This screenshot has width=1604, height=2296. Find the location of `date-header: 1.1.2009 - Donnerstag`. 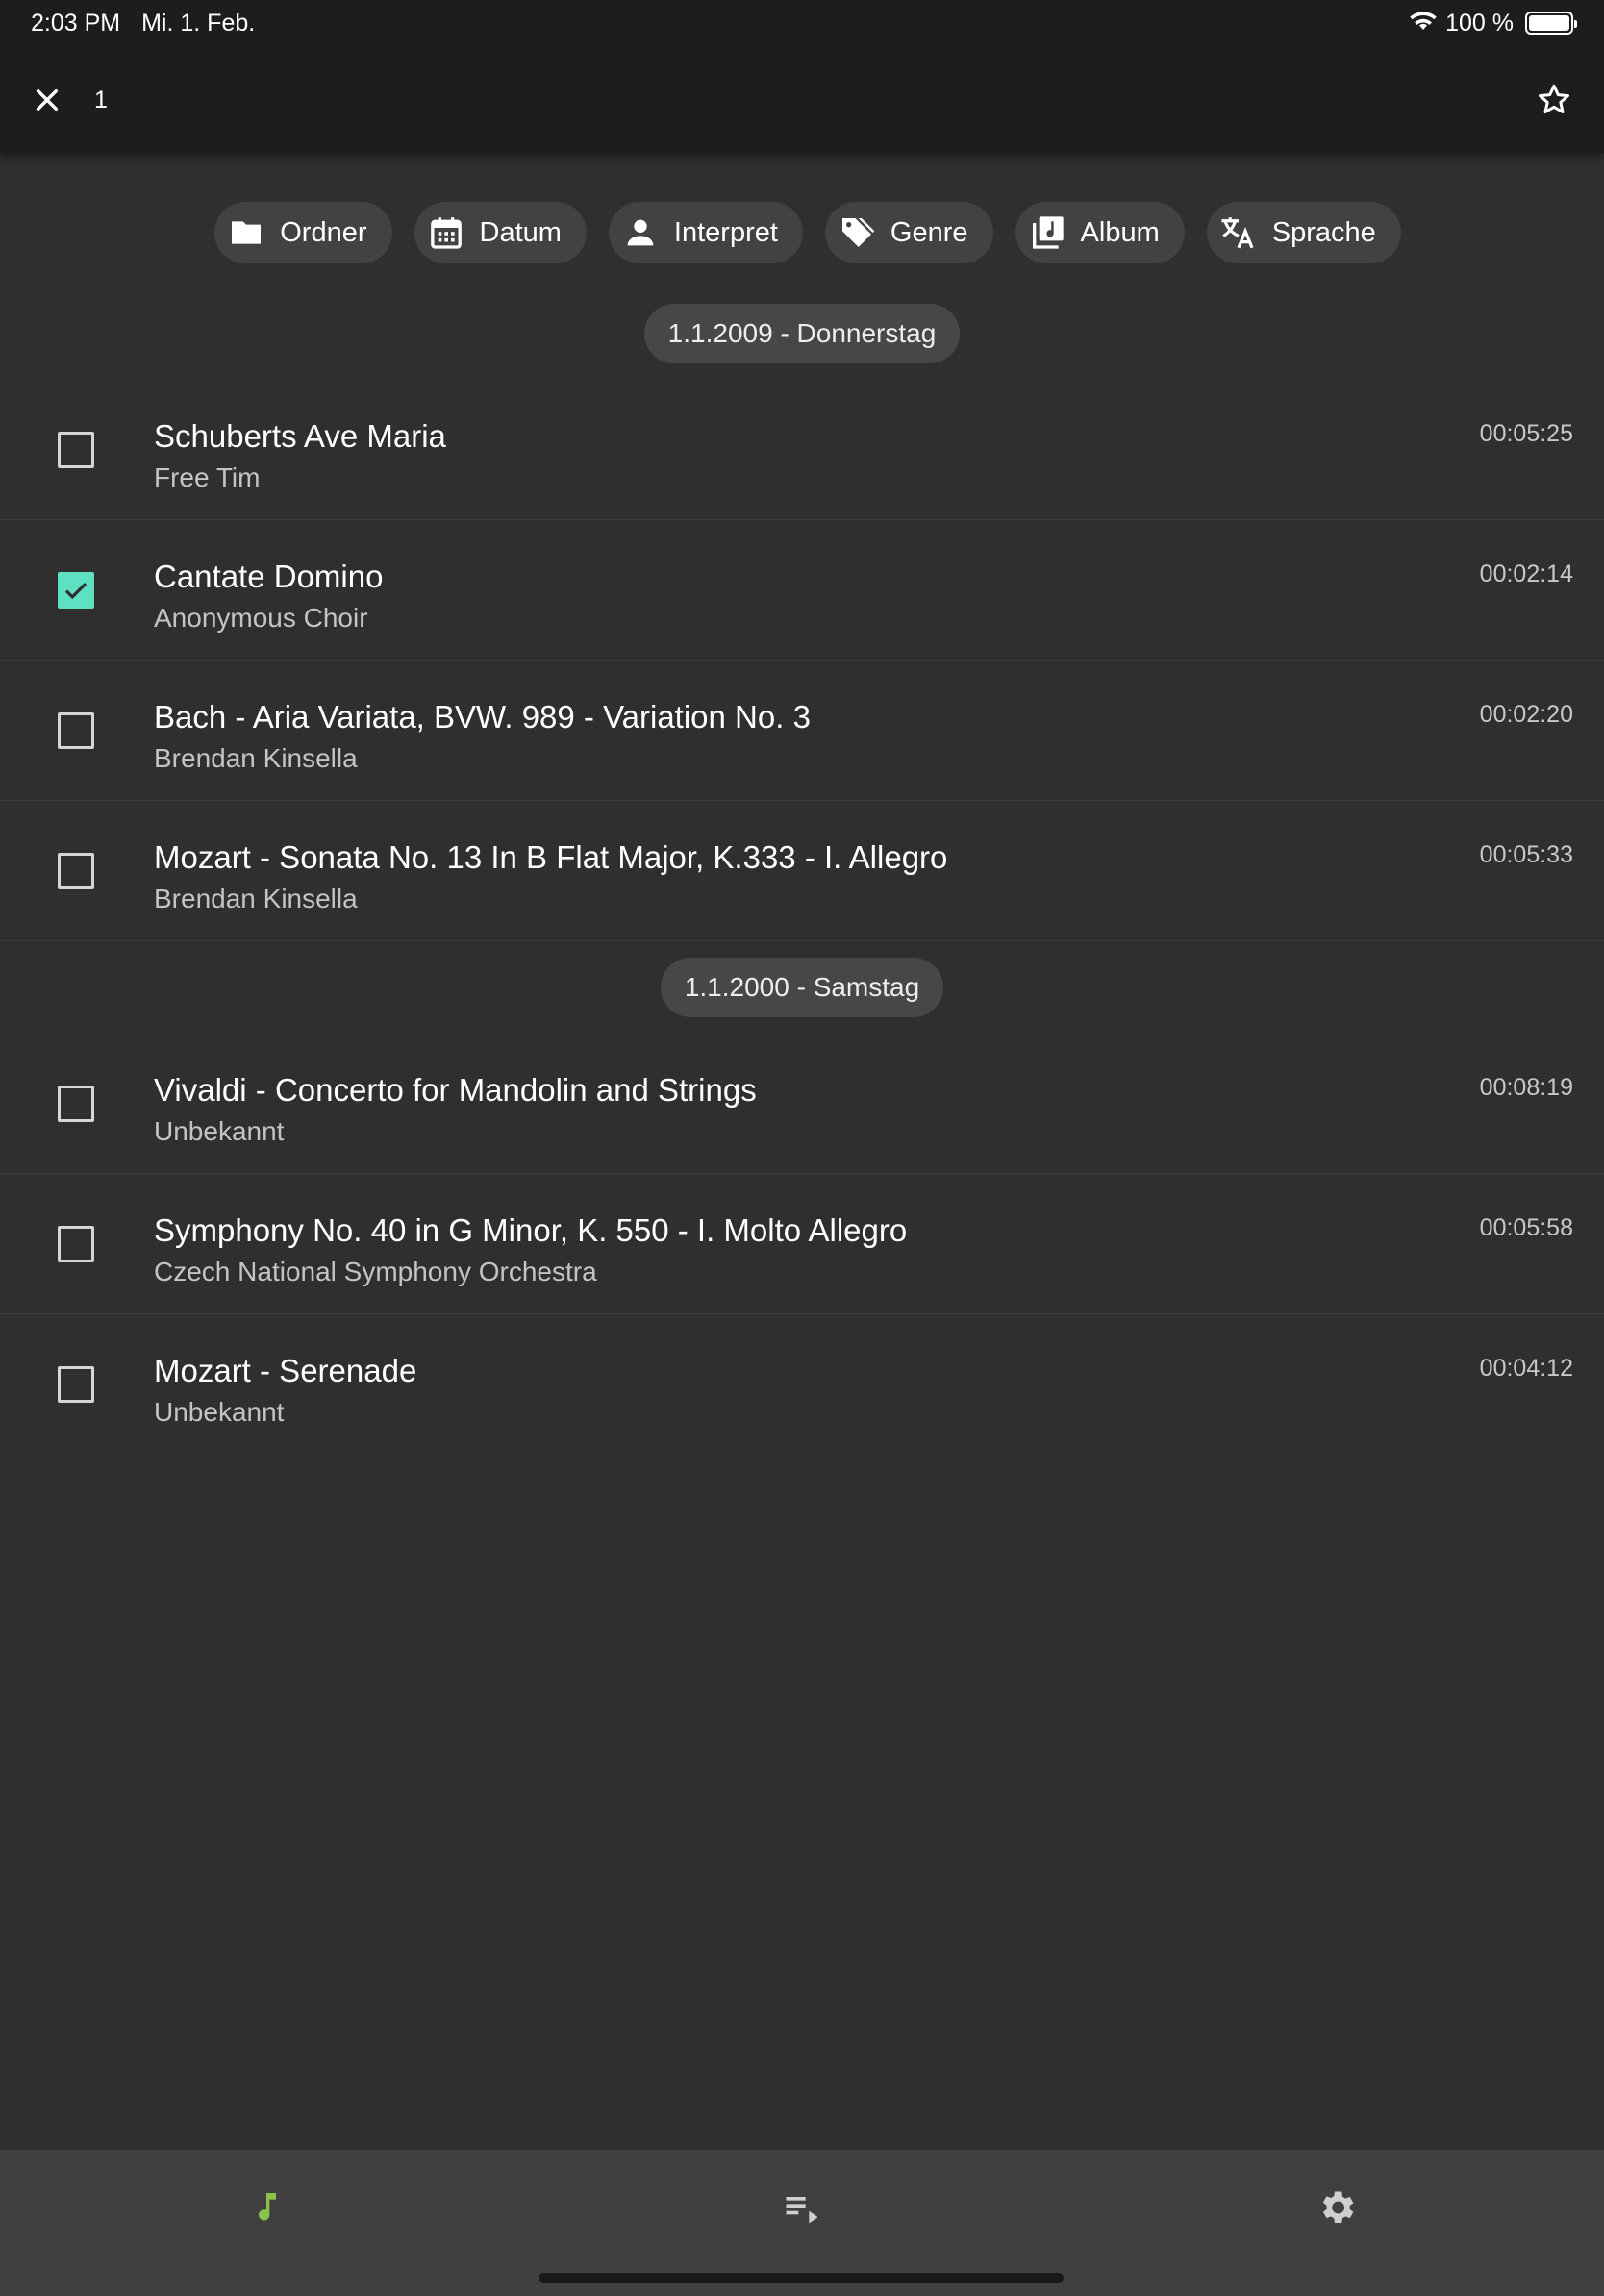

date-header: 1.1.2009 - Donnerstag is located at coordinates (802, 333).